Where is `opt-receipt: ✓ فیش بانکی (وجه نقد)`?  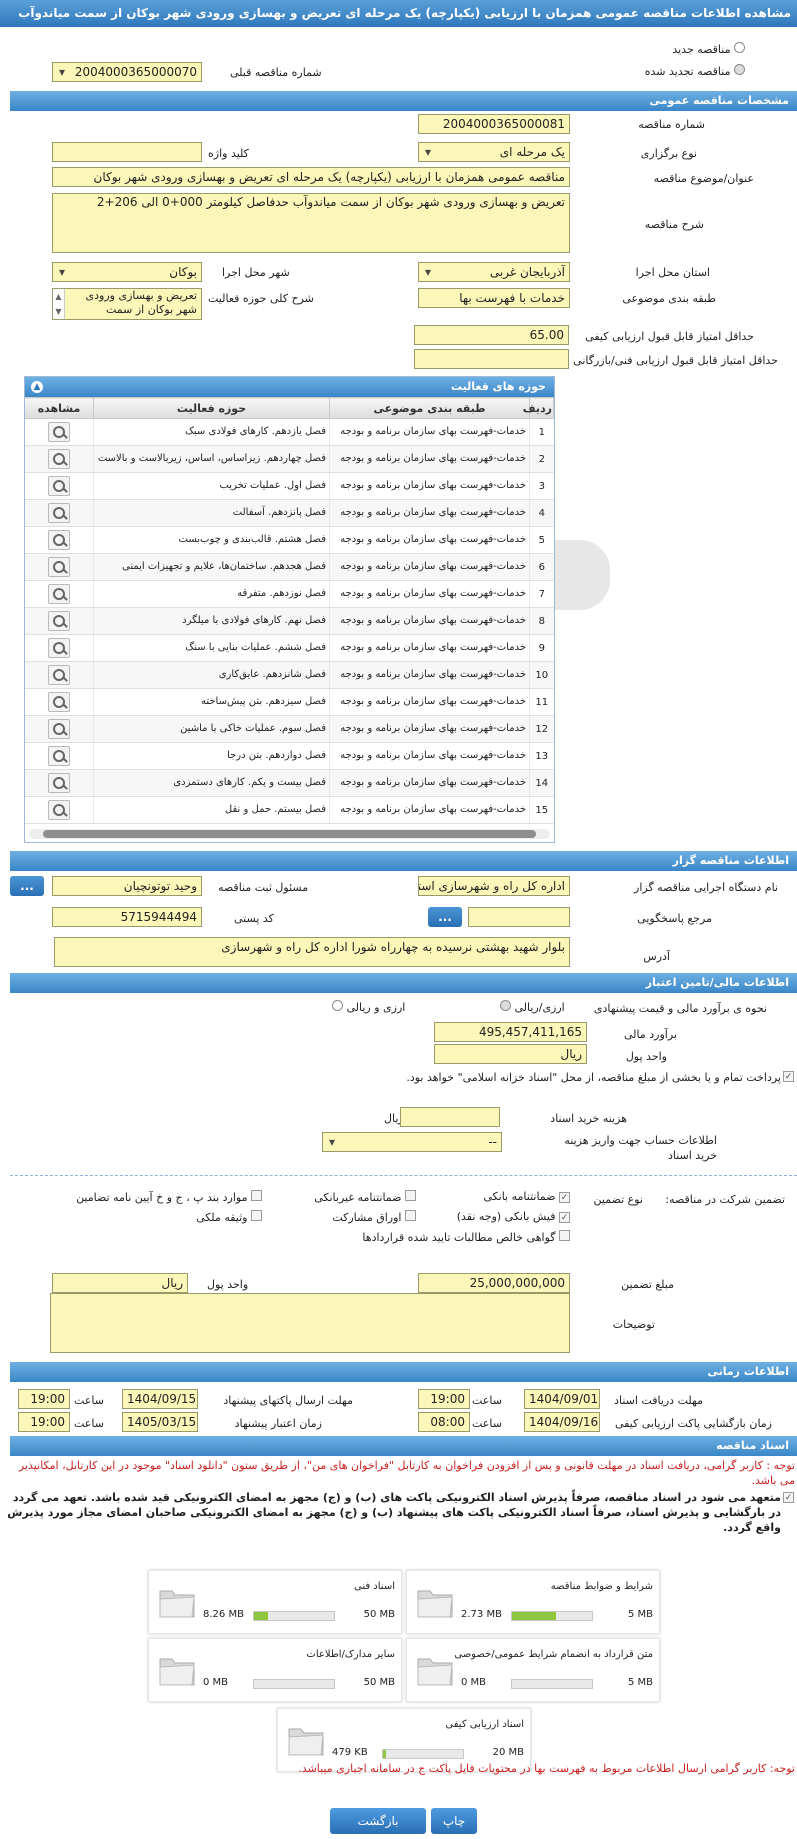
opt-receipt: ✓ فیش بانکی (وجه نقد) is located at coordinates (513, 1216).